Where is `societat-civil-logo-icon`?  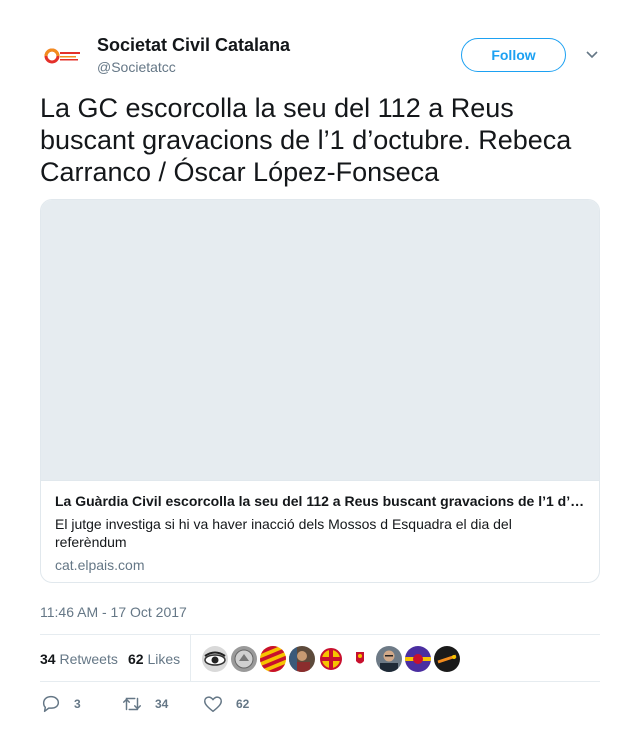 societat-civil-logo-icon is located at coordinates (62, 56).